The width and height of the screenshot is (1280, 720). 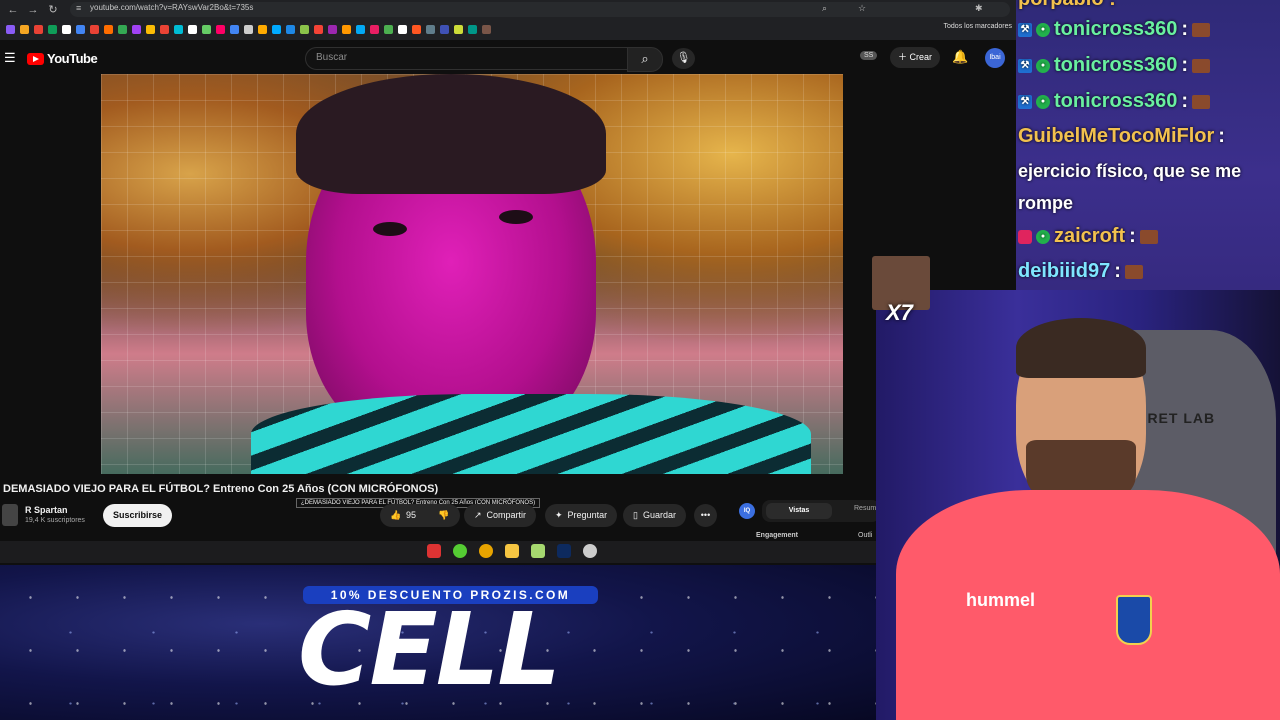 I want to click on ask-button: ✦ Preguntar, so click(x=581, y=515).